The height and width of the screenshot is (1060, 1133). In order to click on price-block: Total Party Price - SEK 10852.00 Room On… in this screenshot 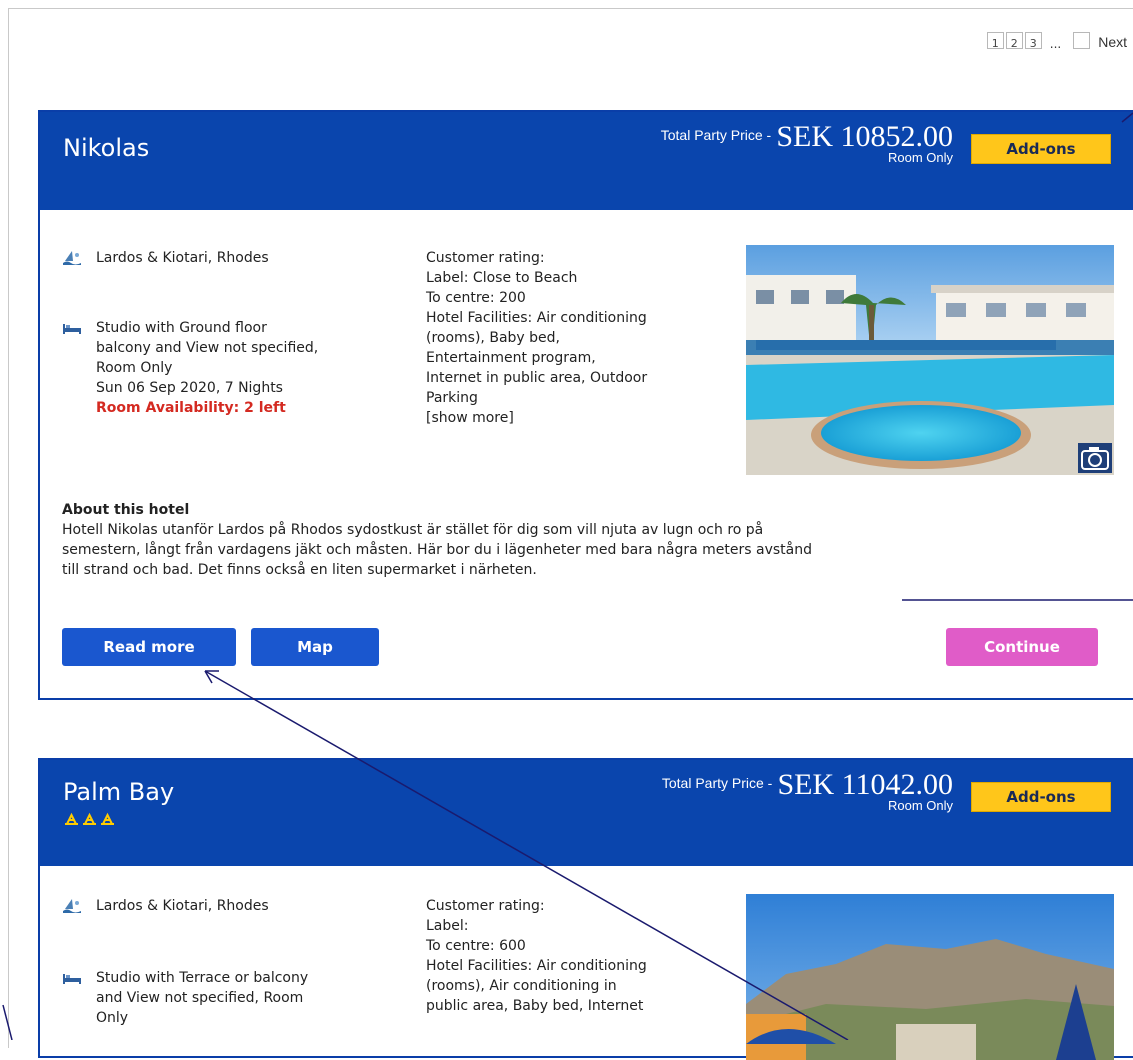, I will do `click(807, 142)`.